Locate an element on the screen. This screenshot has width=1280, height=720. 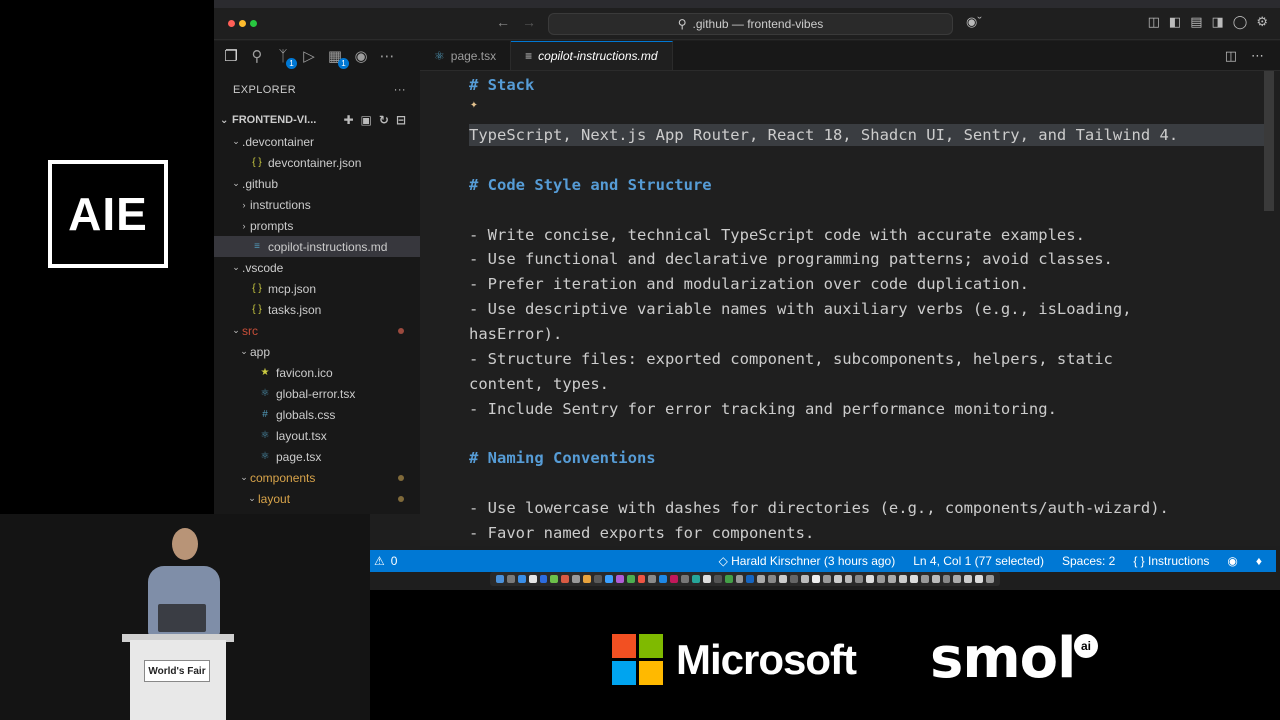
tree-folder: ⌄ .github is located at coordinates (317, 183).